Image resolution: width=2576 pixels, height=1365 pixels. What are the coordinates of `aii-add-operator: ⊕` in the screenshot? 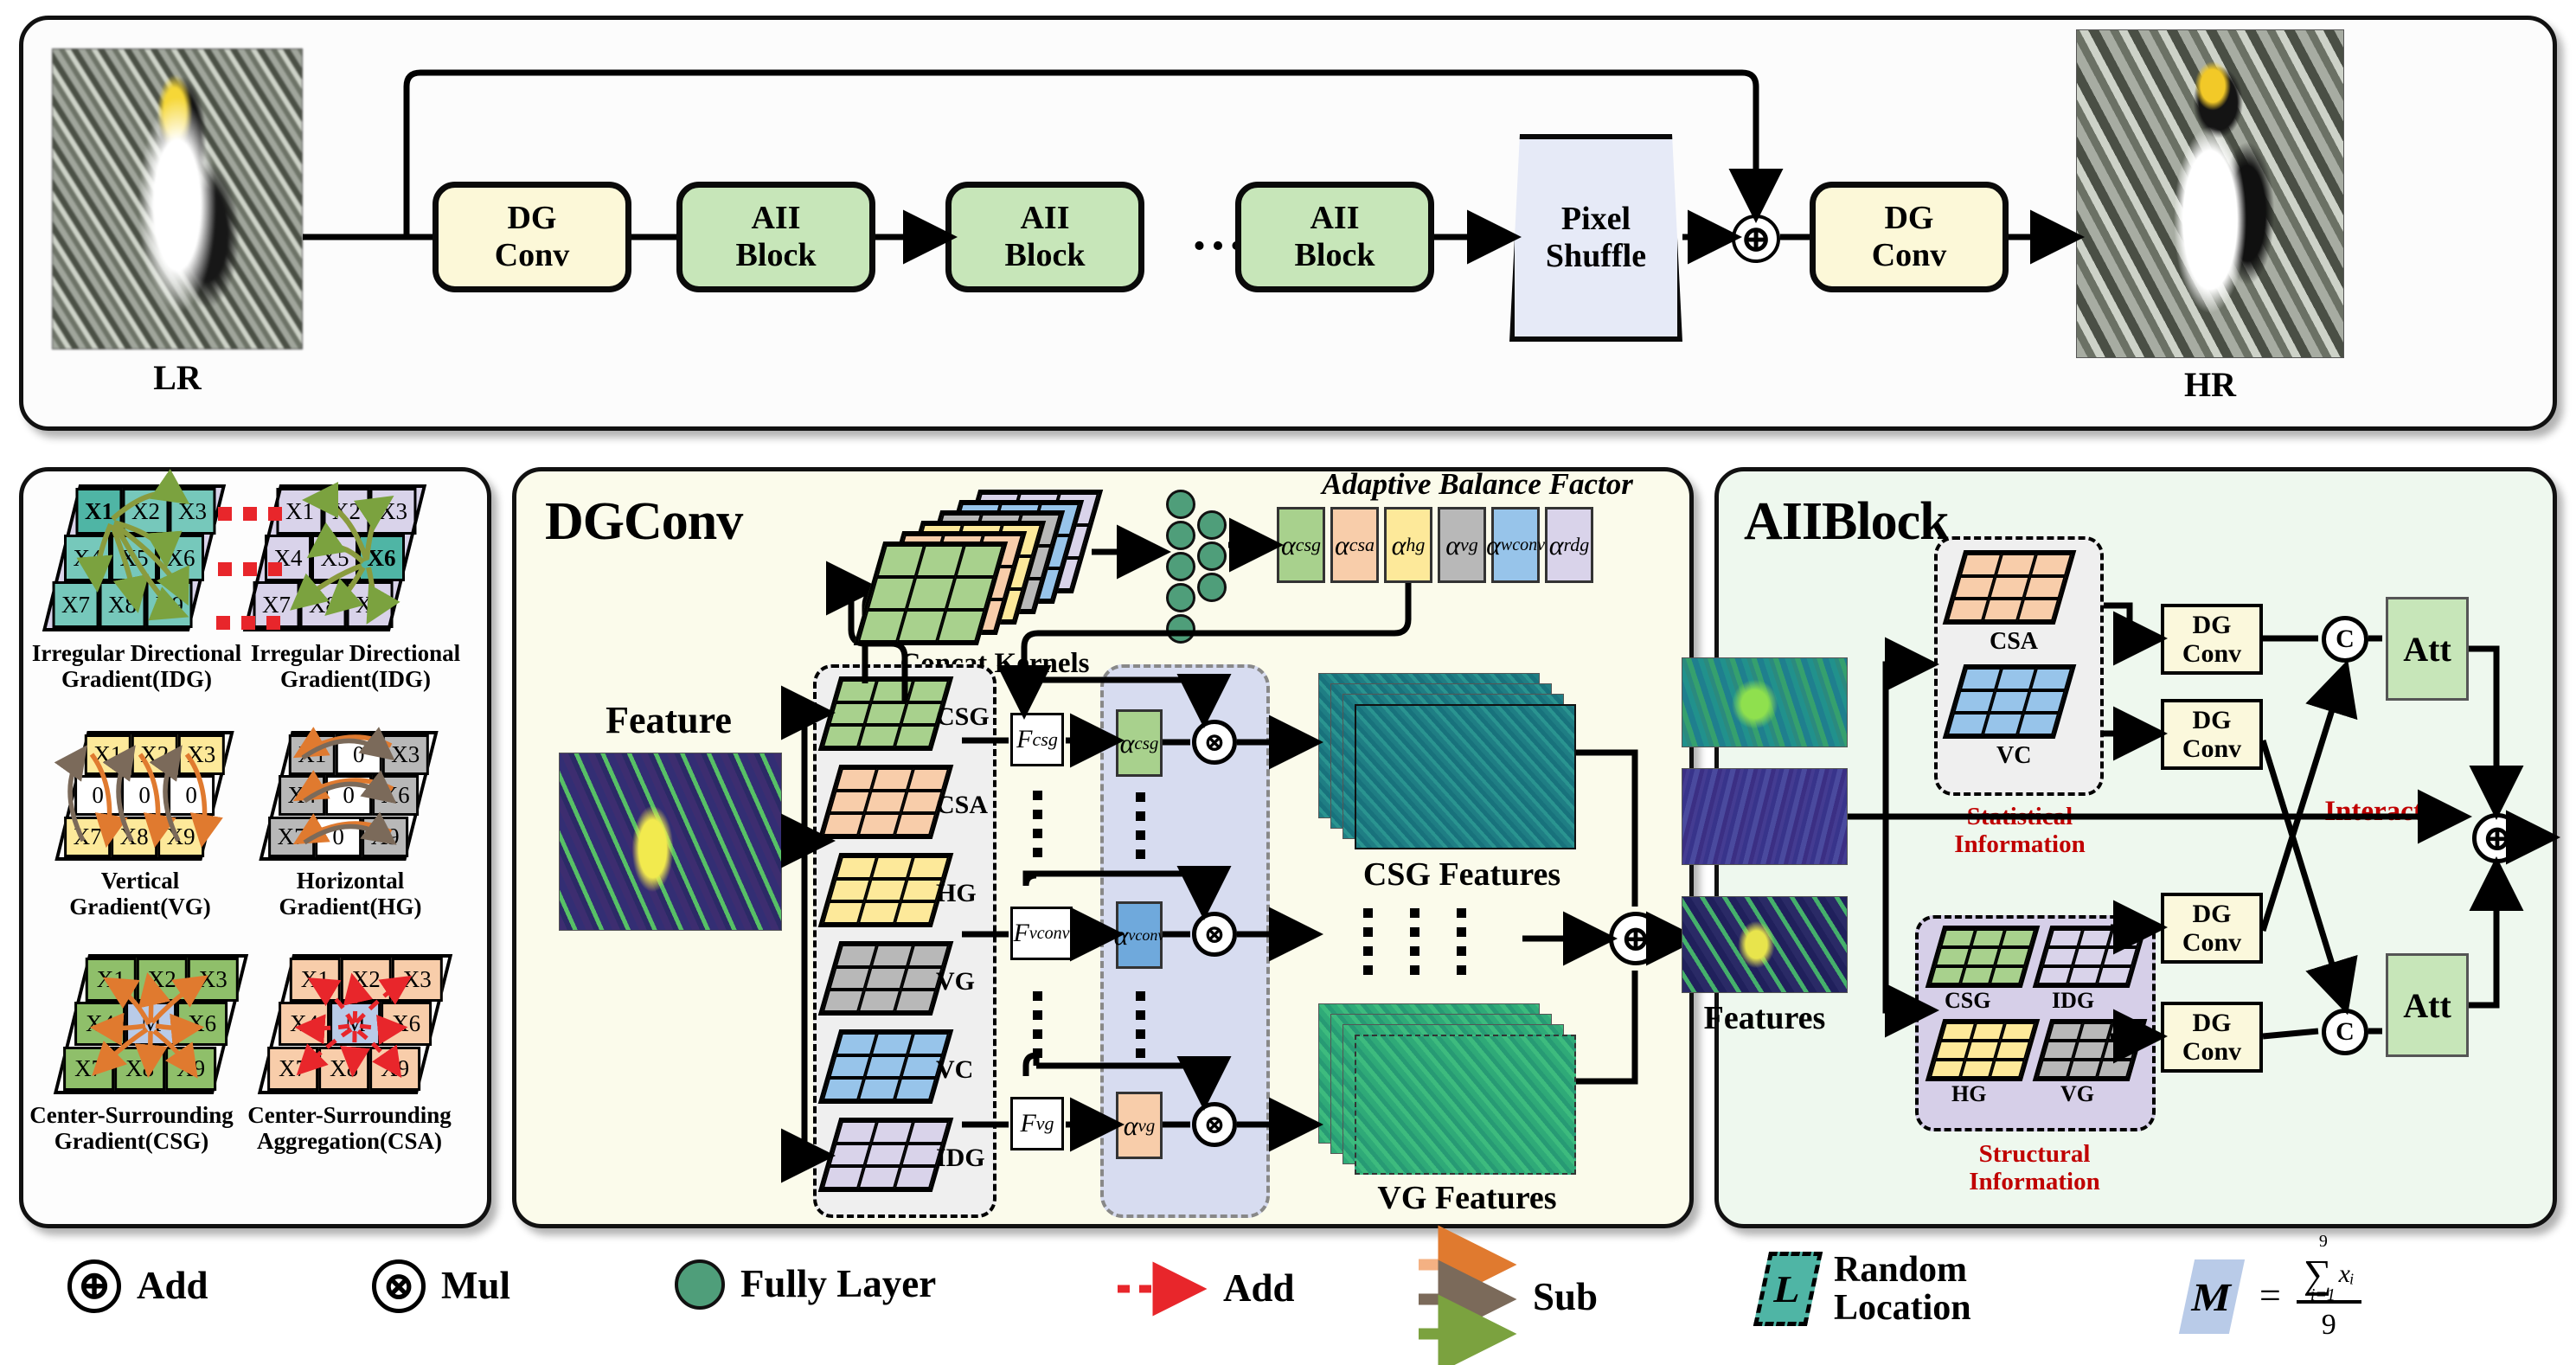 It's located at (2497, 838).